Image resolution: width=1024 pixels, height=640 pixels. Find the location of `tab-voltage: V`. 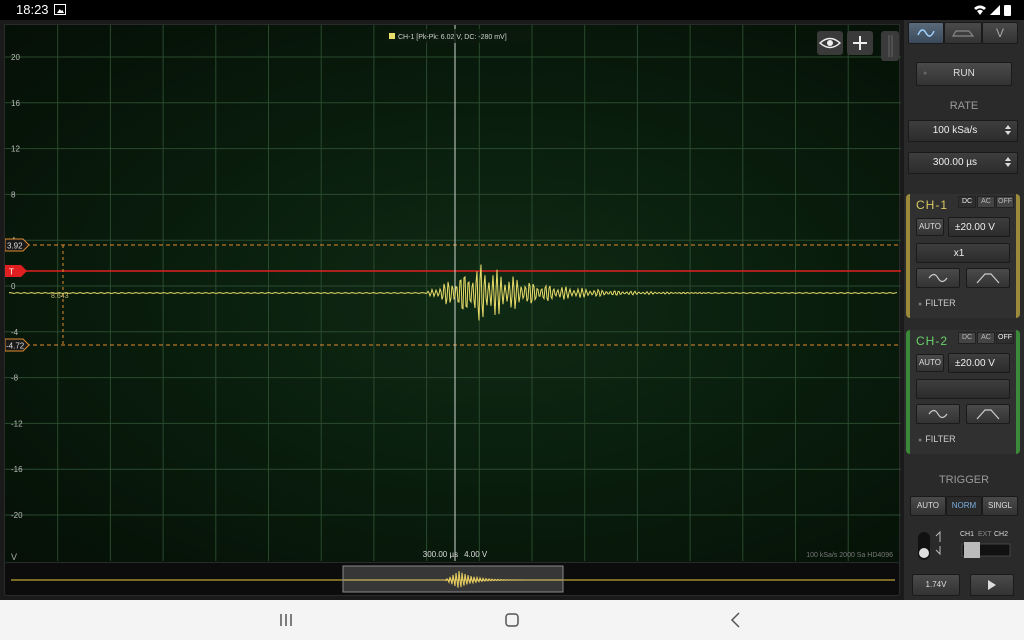

tab-voltage: V is located at coordinates (1000, 33).